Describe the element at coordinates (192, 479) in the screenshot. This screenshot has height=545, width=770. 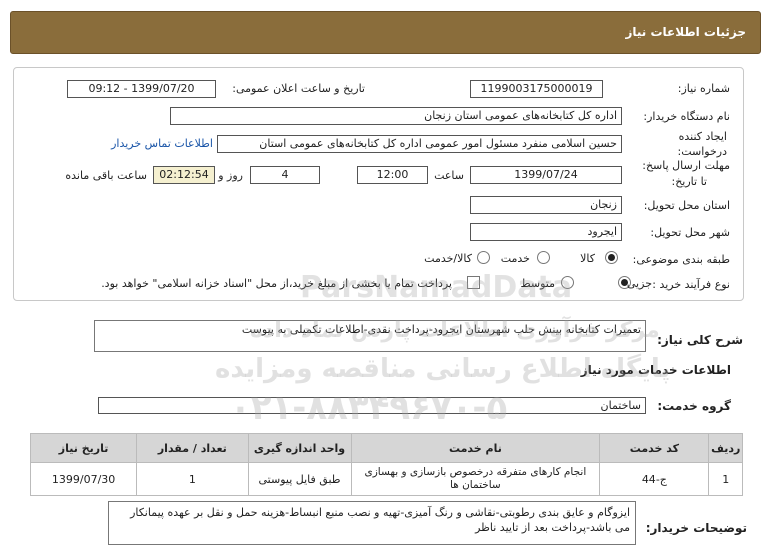
I see `cell-quantity: 1` at that location.